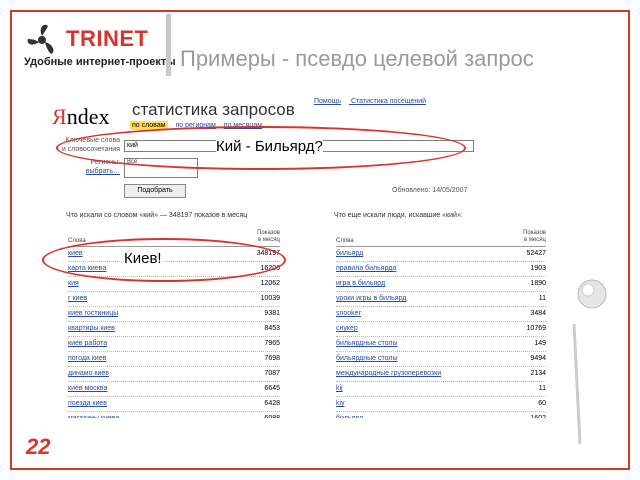 Image resolution: width=640 pixels, height=480 pixels. I want to click on visits-stats-link: Статистика посещений, so click(388, 101).